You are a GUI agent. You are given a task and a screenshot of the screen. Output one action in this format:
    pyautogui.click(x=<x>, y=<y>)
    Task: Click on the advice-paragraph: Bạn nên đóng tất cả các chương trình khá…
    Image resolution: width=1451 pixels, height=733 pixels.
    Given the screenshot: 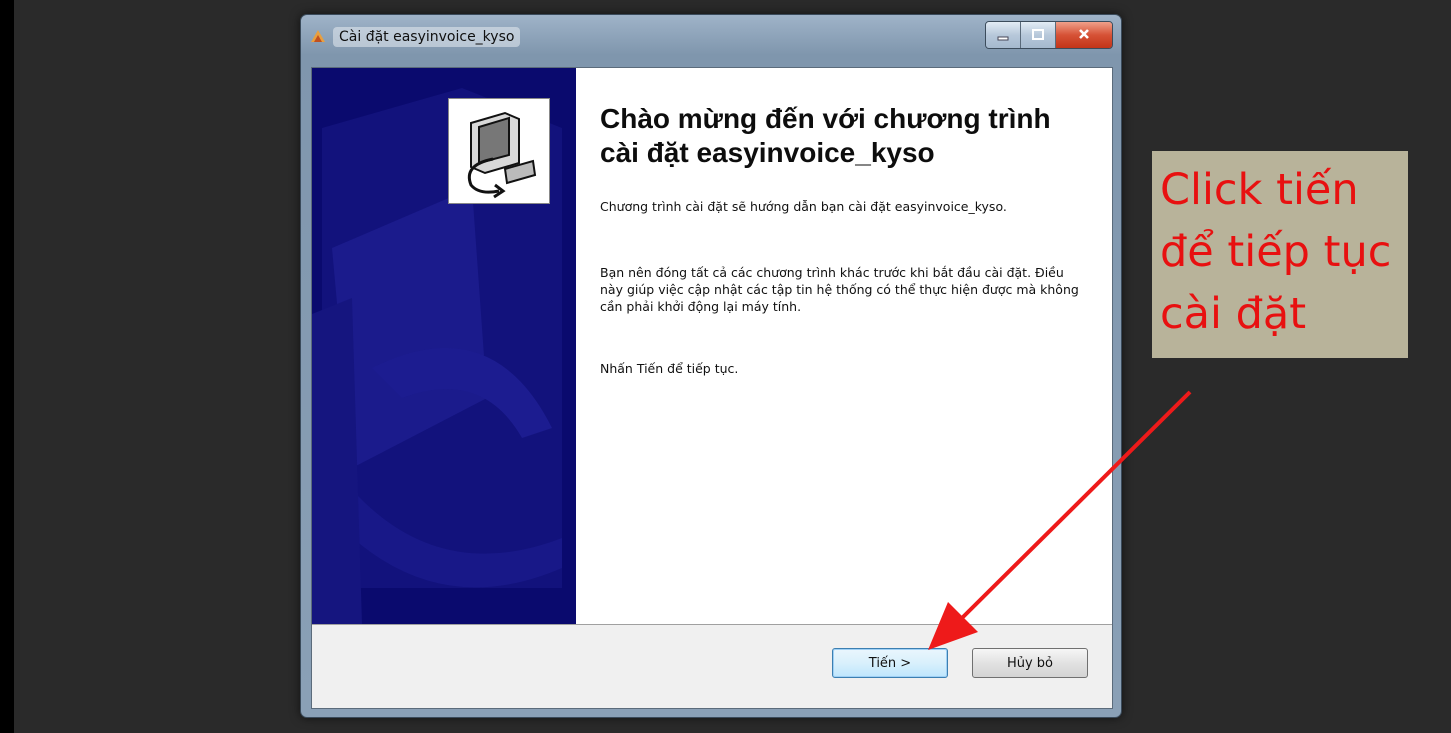 What is the action you would take?
    pyautogui.click(x=839, y=289)
    